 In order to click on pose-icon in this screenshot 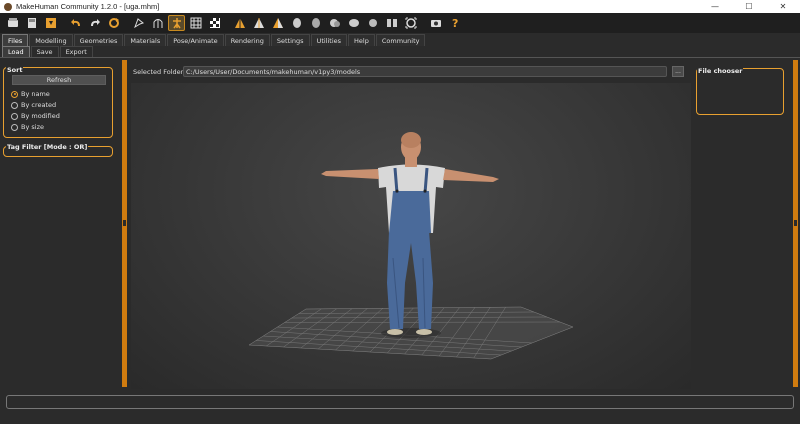, I will do `click(176, 23)`.